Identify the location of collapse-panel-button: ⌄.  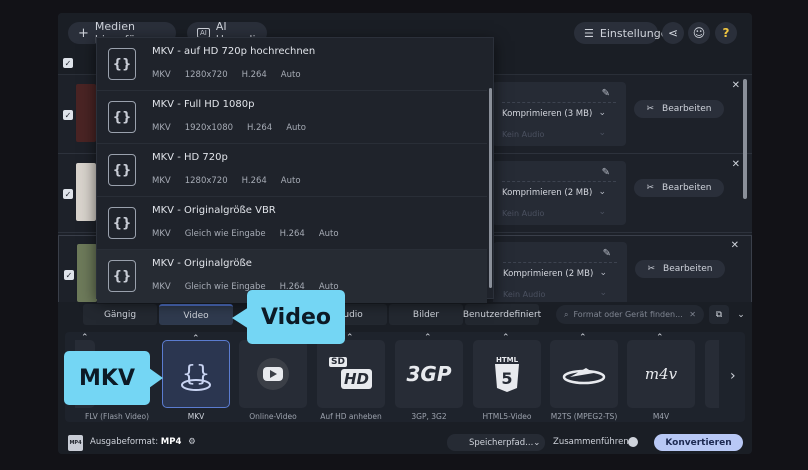
(741, 314).